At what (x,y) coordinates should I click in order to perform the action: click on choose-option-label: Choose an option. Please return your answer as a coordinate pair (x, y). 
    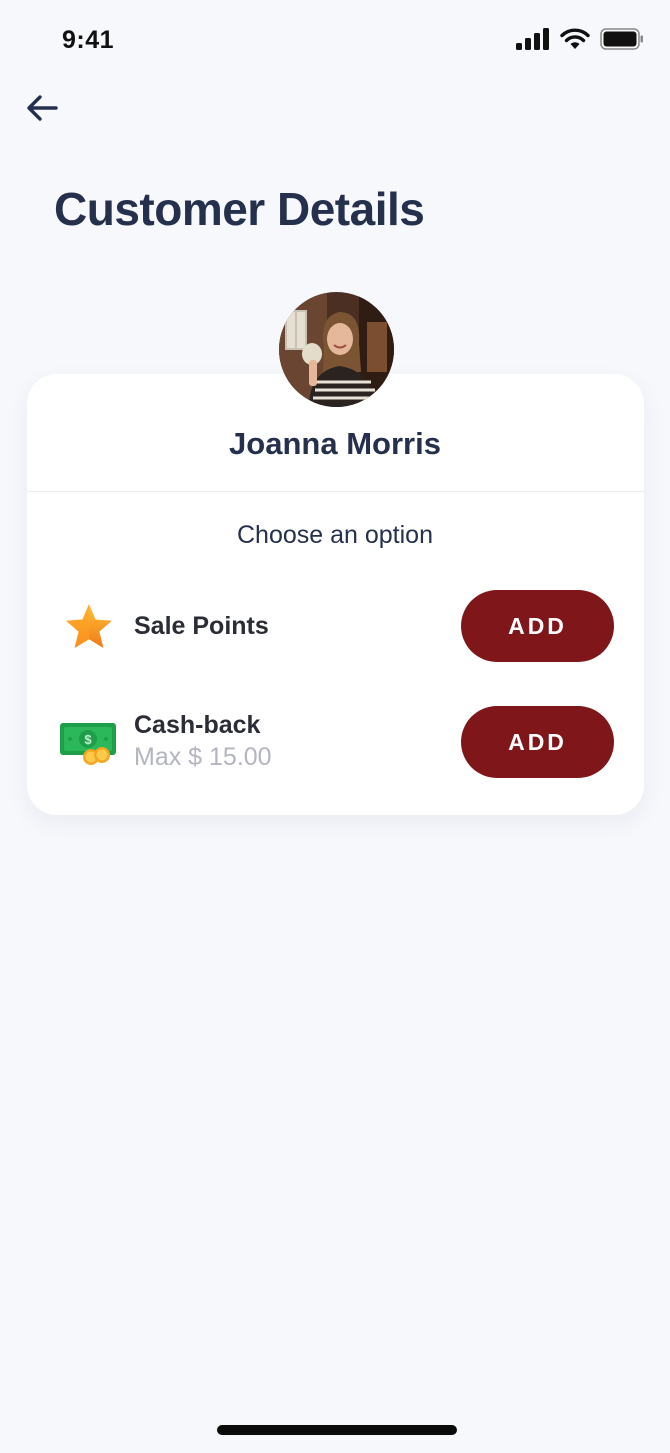
    Looking at the image, I should click on (335, 535).